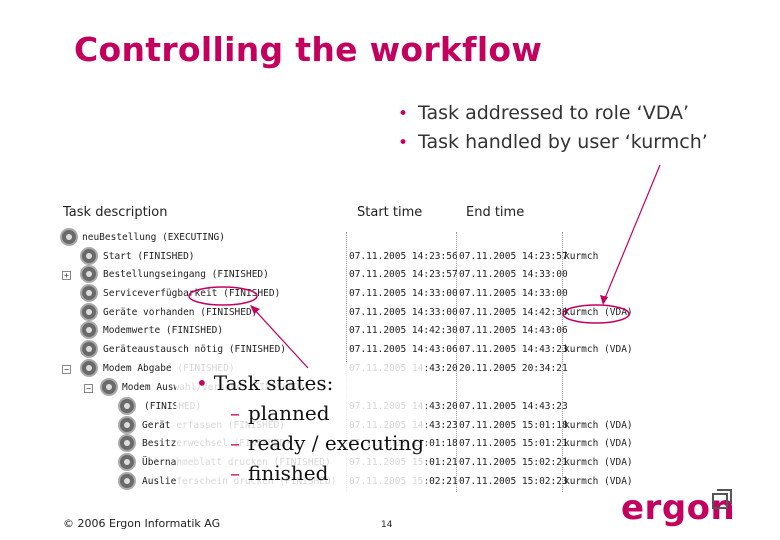 The image size is (780, 540). I want to click on page-number: 14, so click(387, 525).